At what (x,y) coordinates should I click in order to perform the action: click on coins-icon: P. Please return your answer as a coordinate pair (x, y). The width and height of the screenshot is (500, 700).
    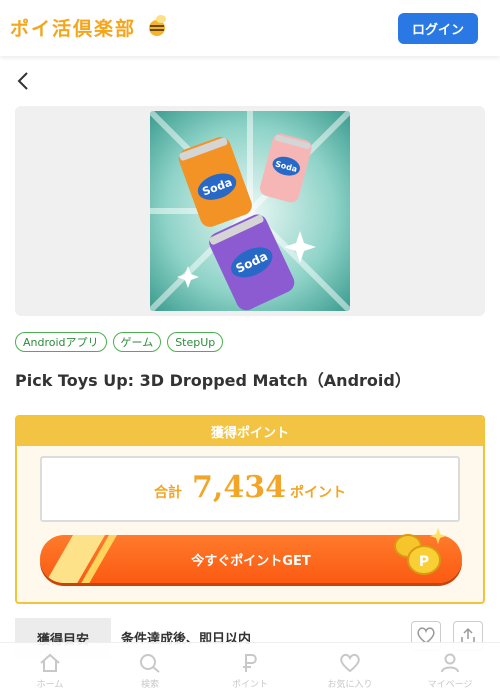
    Looking at the image, I should click on (420, 551).